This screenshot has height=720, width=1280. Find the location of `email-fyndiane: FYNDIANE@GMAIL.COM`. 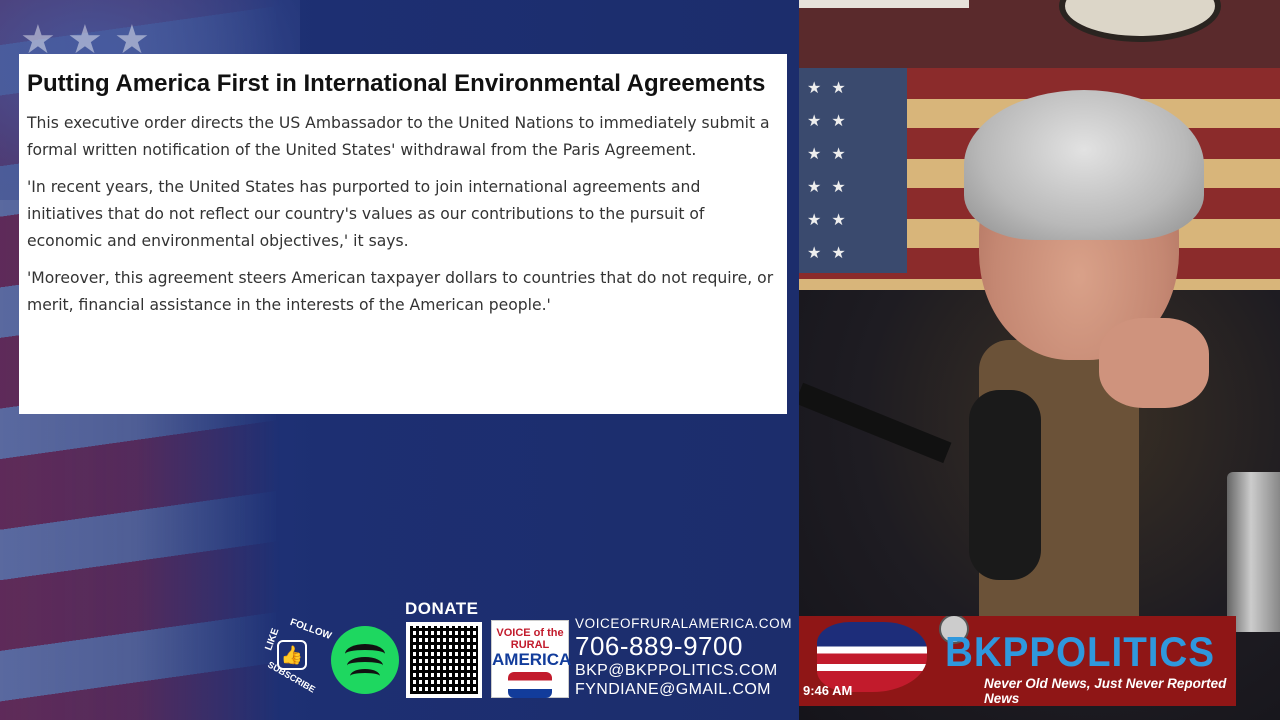

email-fyndiane: FYNDIANE@GMAIL.COM is located at coordinates (683, 689).